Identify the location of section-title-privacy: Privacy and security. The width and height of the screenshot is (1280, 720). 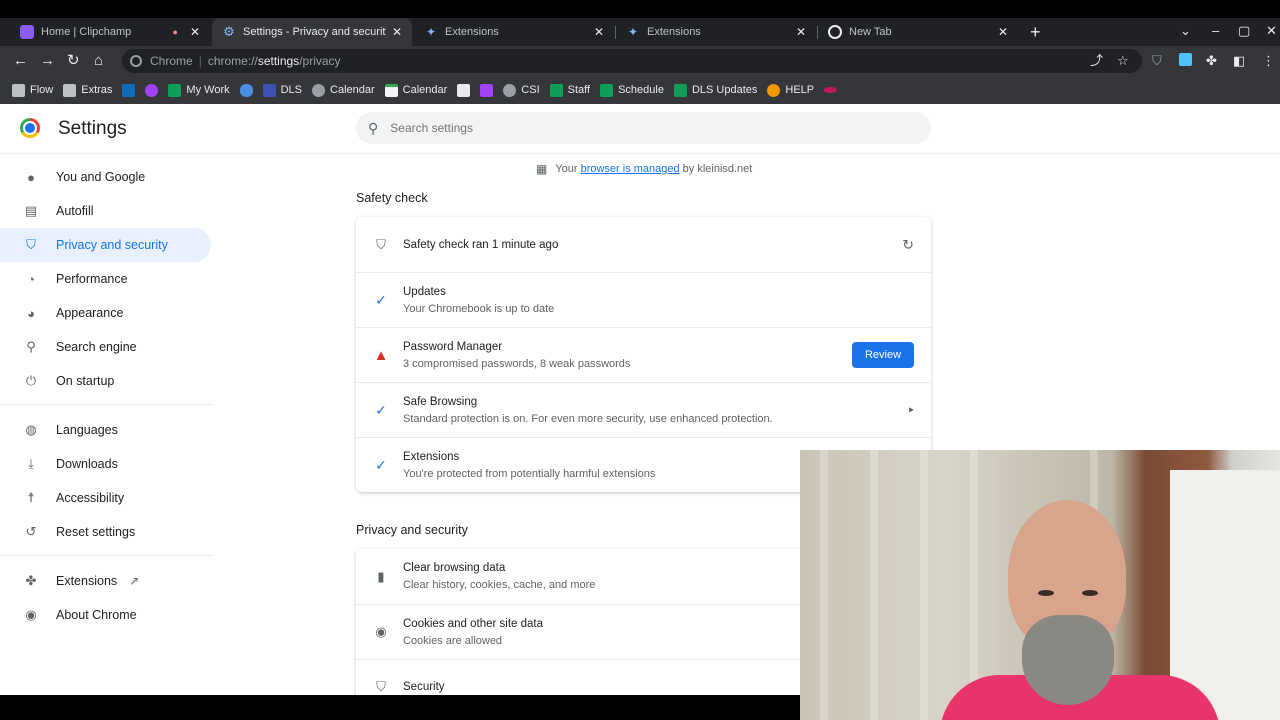
(412, 530).